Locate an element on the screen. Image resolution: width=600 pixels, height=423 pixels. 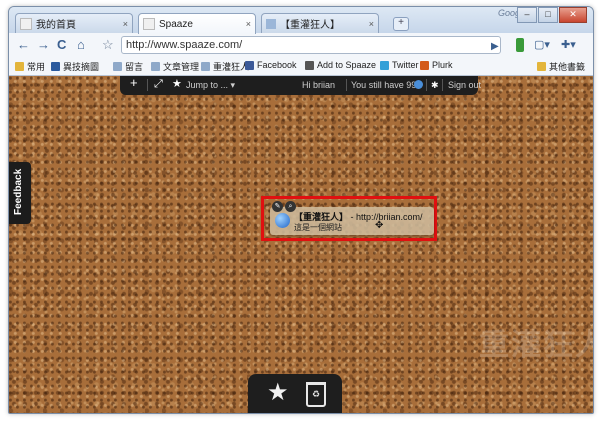
favorites-star-icon: ★ is located at coordinates (278, 393).